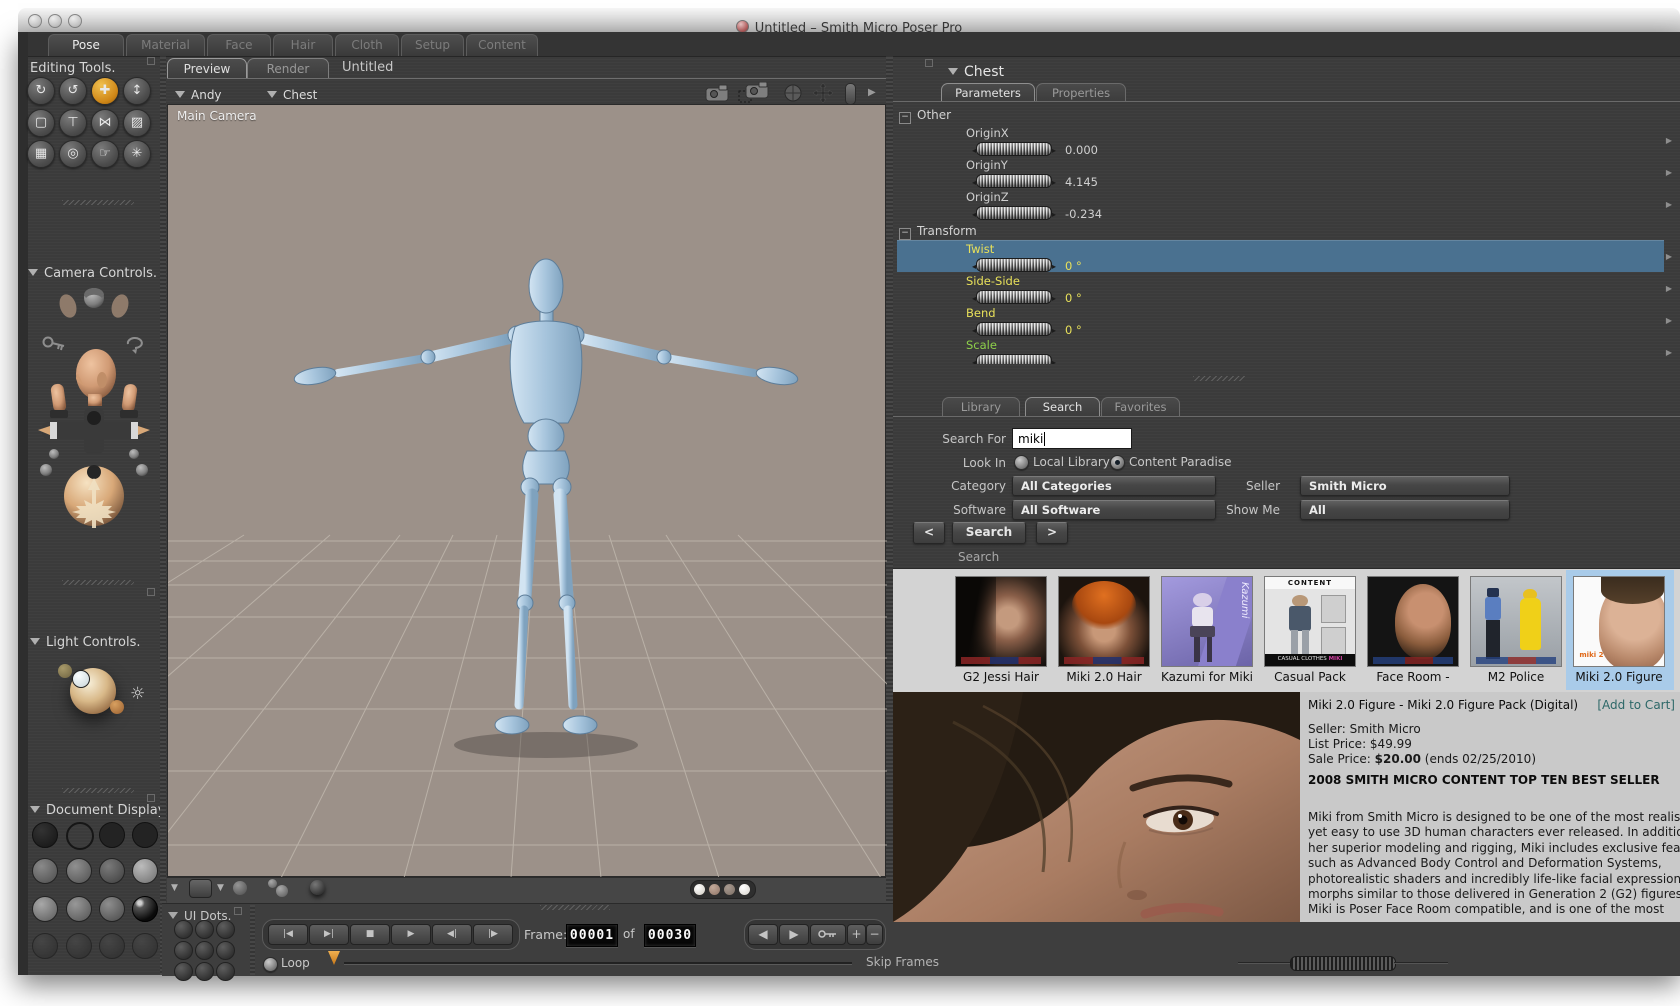  I want to click on result-label-6: M2 Police, so click(1516, 678).